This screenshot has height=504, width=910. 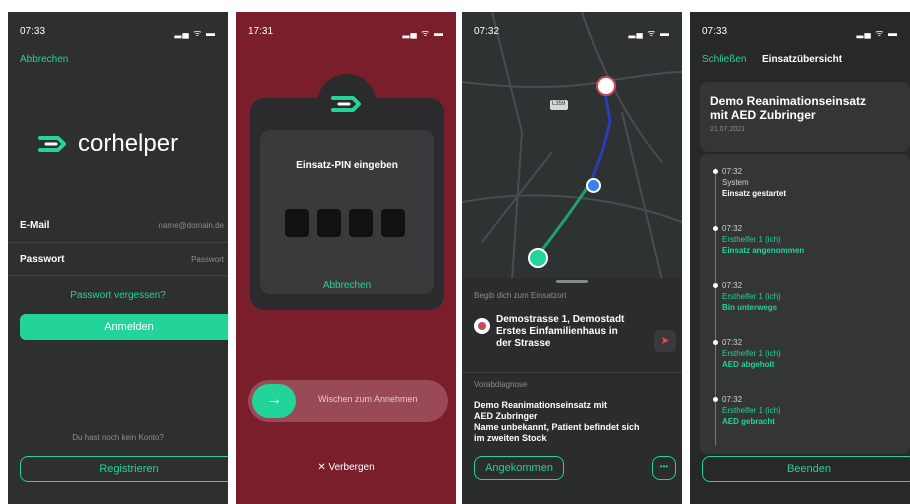 What do you see at coordinates (572, 33) in the screenshot?
I see `status-bar: 07:32 ▂▄ ᯤ ▬` at bounding box center [572, 33].